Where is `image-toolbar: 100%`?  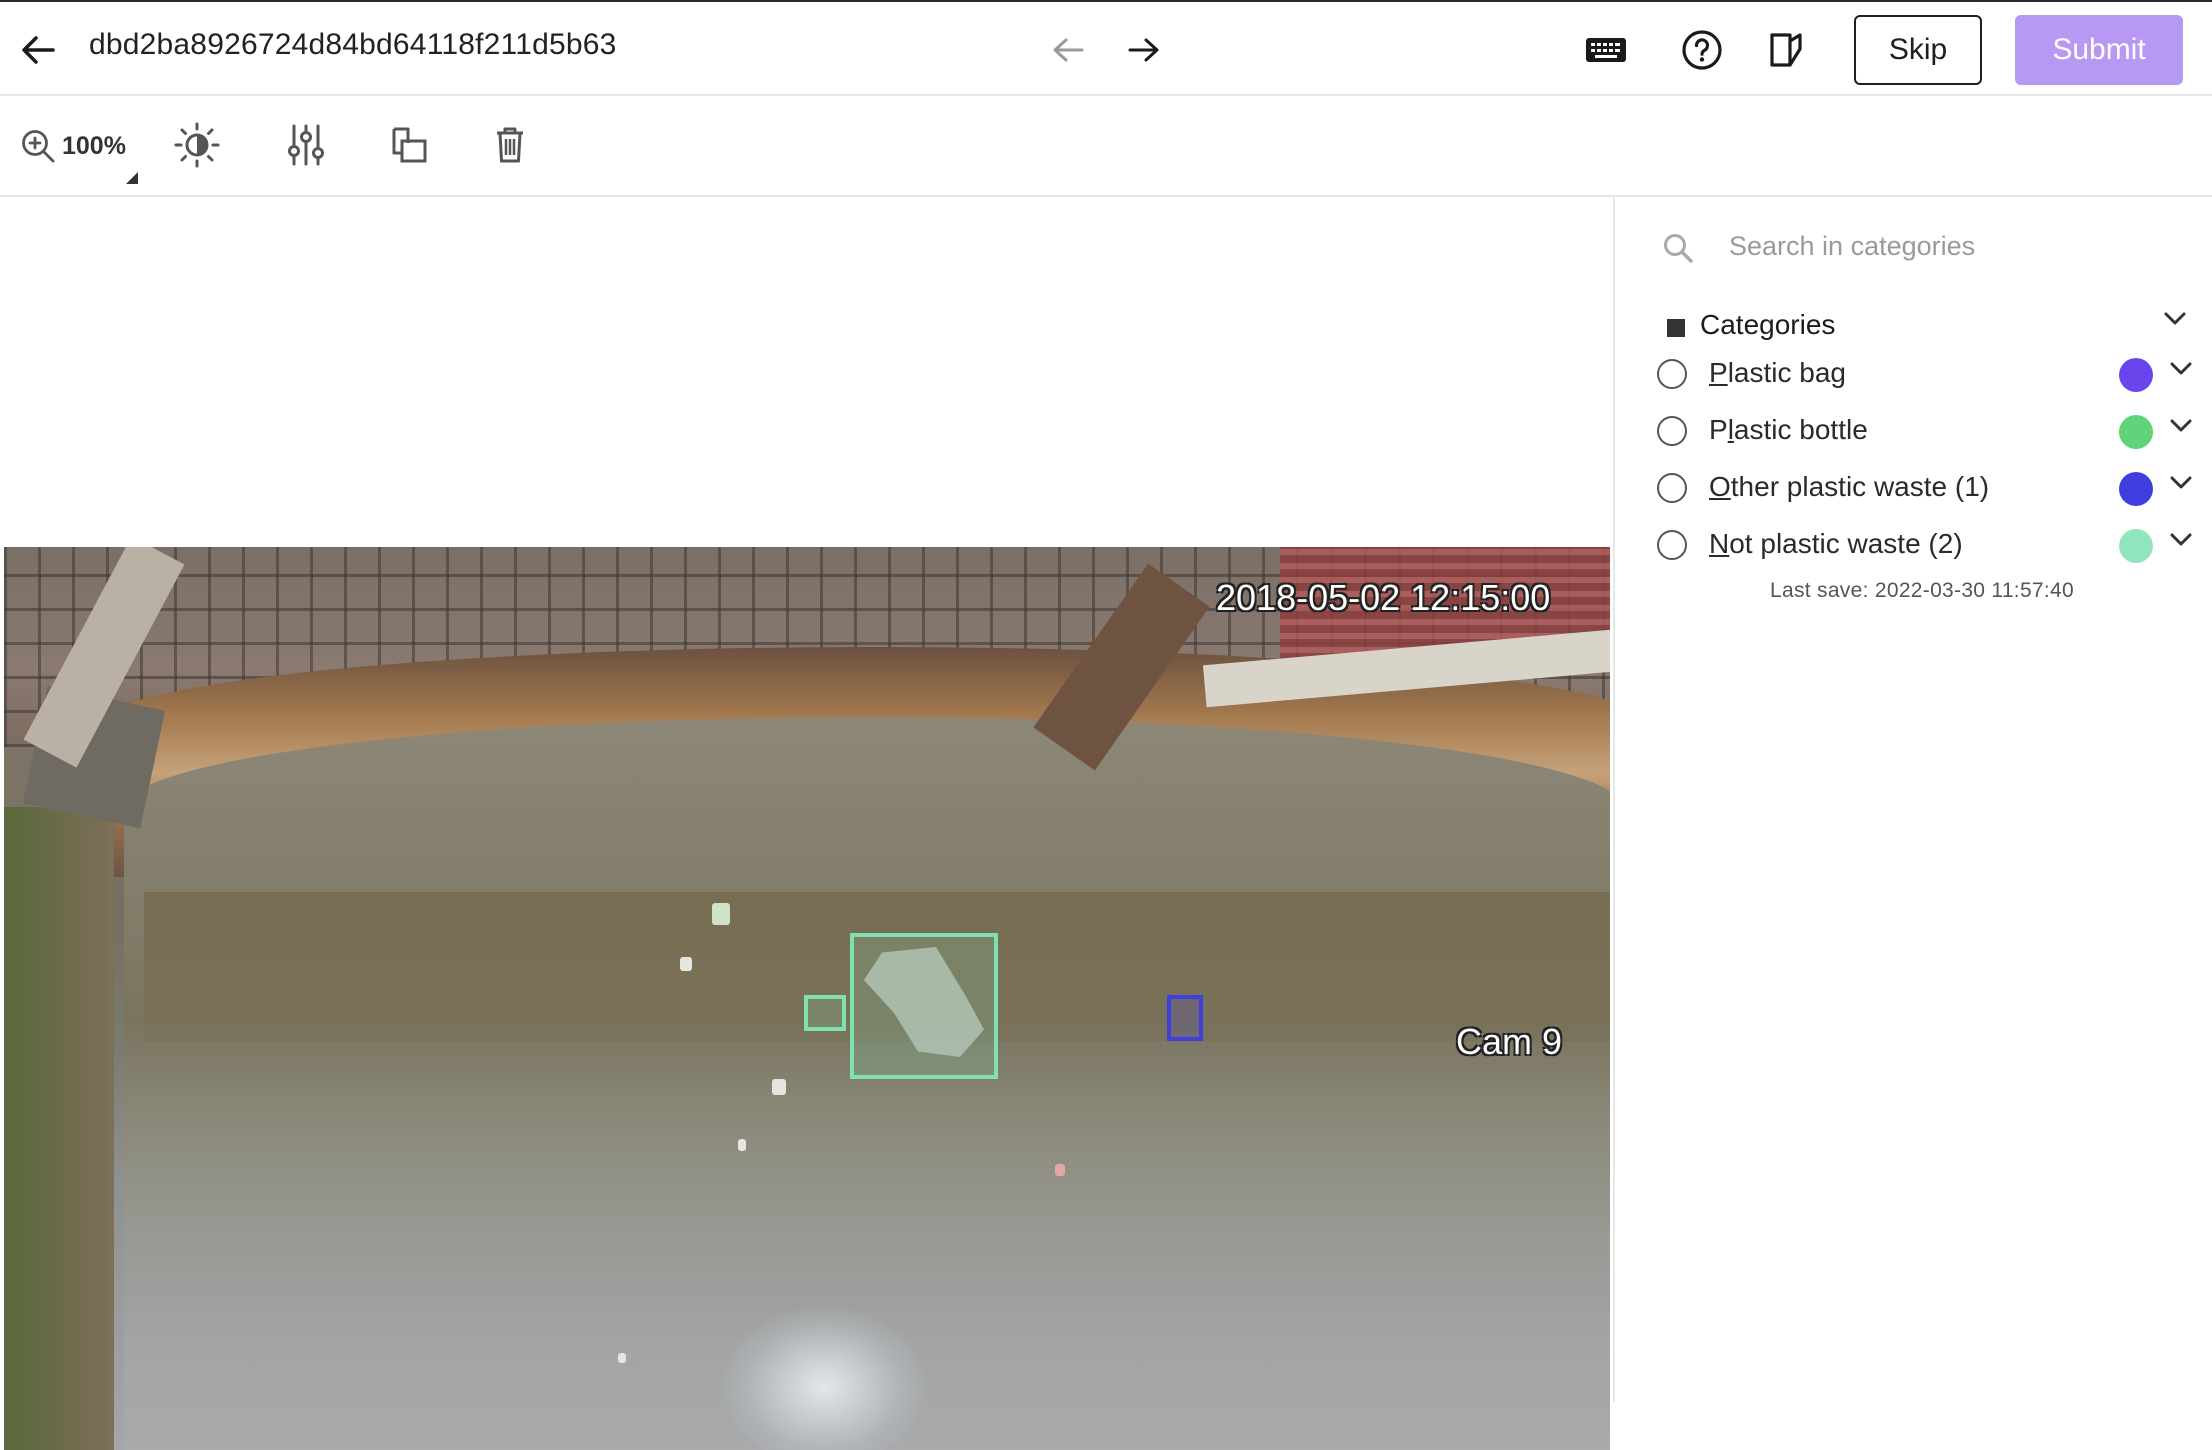
image-toolbar: 100% is located at coordinates (1106, 146).